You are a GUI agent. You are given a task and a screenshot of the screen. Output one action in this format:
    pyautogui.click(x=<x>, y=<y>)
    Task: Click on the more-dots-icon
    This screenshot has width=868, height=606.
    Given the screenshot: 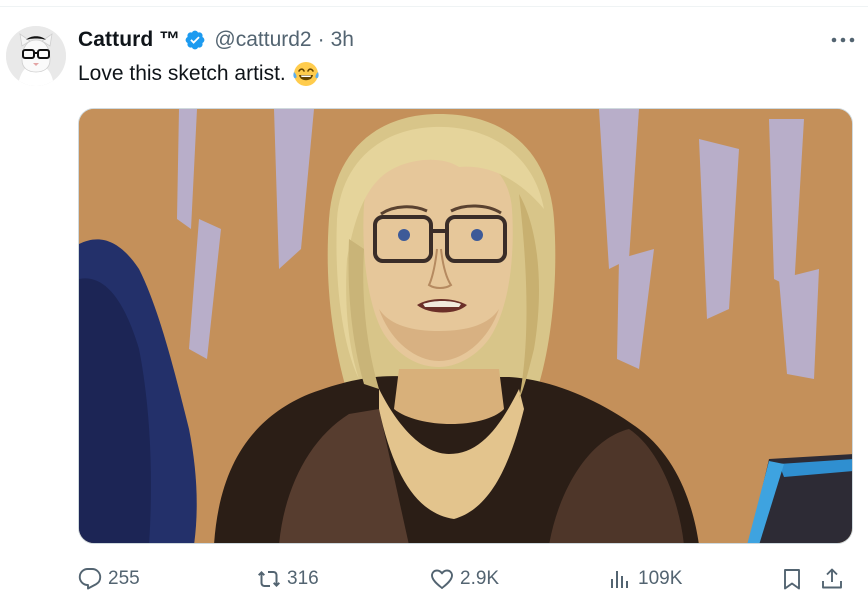 What is the action you would take?
    pyautogui.click(x=843, y=40)
    